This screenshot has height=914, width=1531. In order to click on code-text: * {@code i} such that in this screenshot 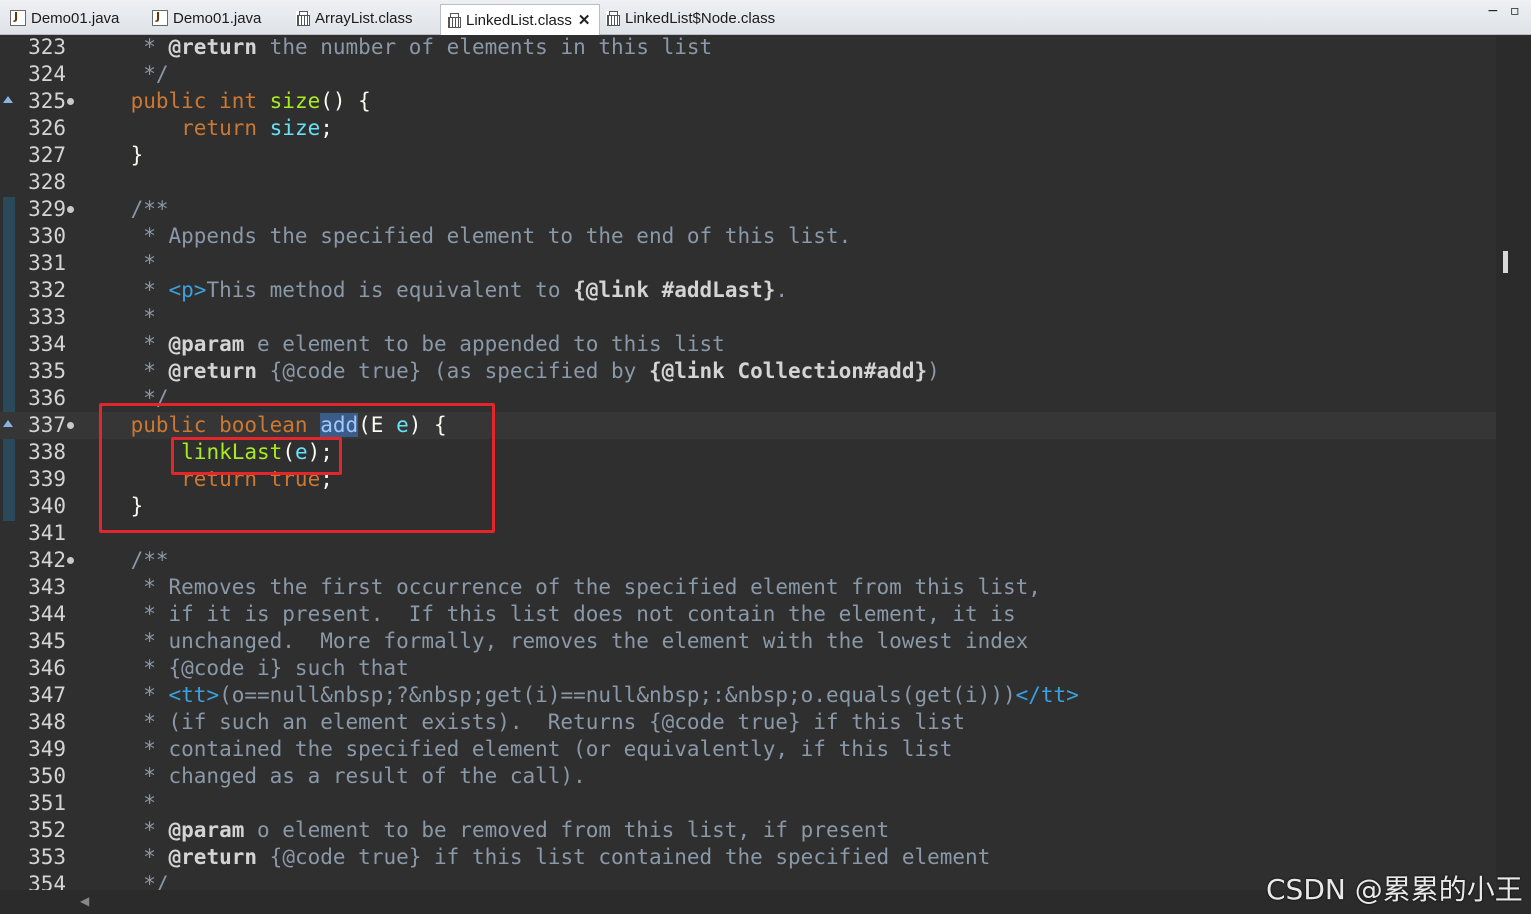, I will do `click(244, 668)`.